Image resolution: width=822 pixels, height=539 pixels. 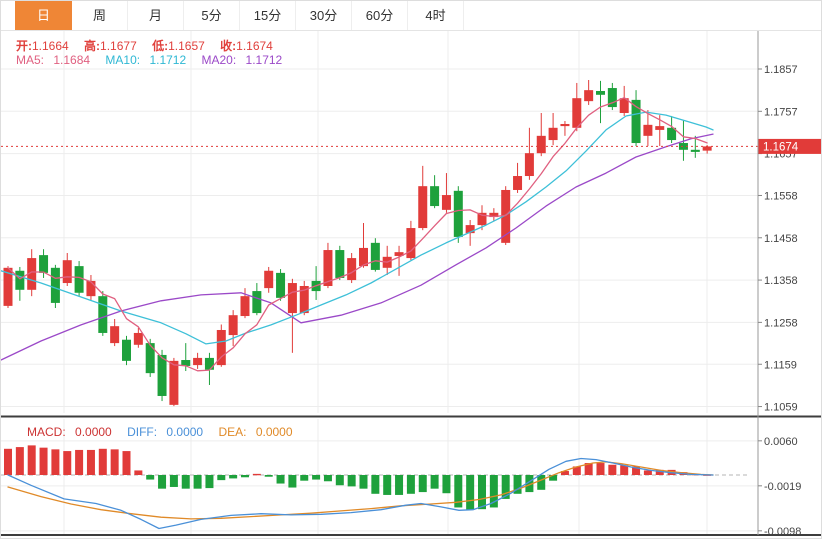 I want to click on tab-15min: 15分, so click(x=268, y=15).